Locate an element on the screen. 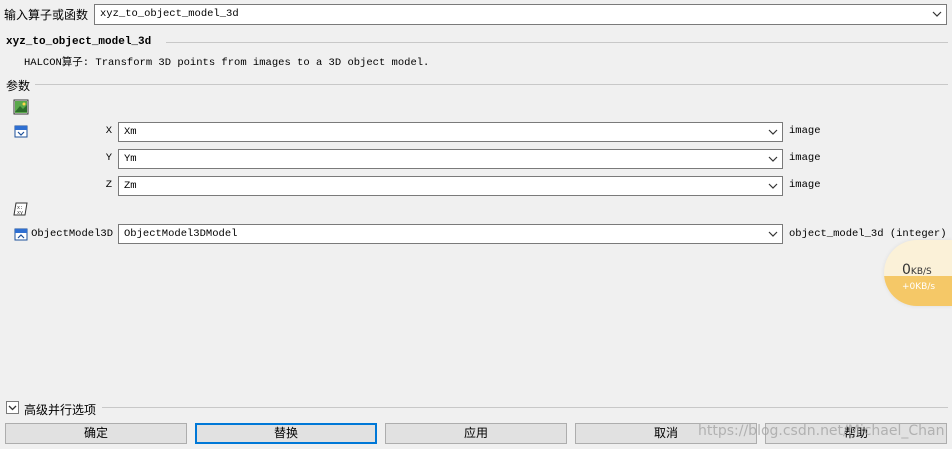 This screenshot has width=952, height=449. input-parameter-icon is located at coordinates (21, 131).